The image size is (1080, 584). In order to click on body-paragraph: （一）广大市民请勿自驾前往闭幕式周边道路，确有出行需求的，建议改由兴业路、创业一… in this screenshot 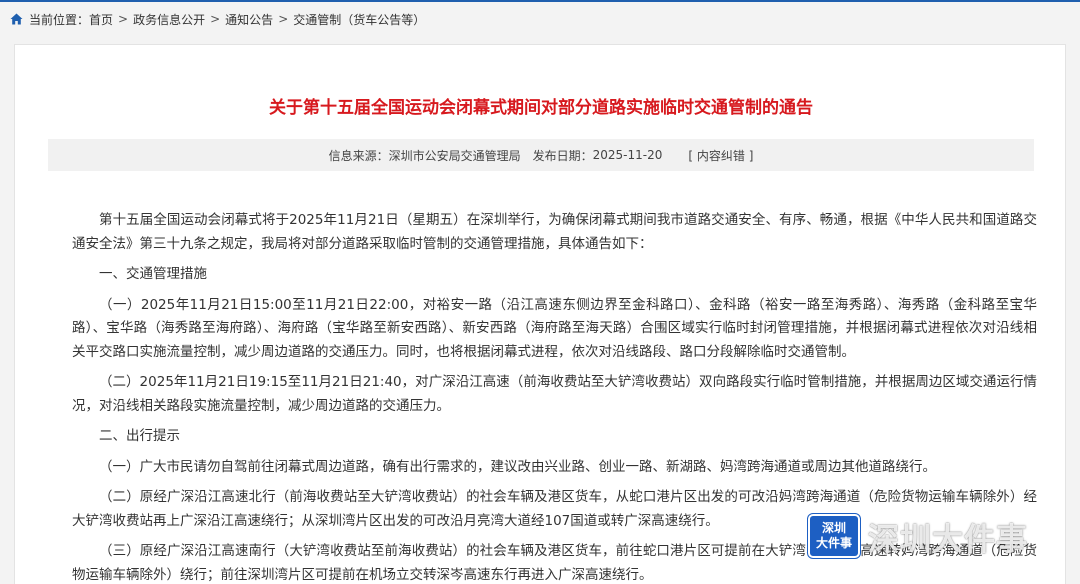, I will do `click(517, 466)`.